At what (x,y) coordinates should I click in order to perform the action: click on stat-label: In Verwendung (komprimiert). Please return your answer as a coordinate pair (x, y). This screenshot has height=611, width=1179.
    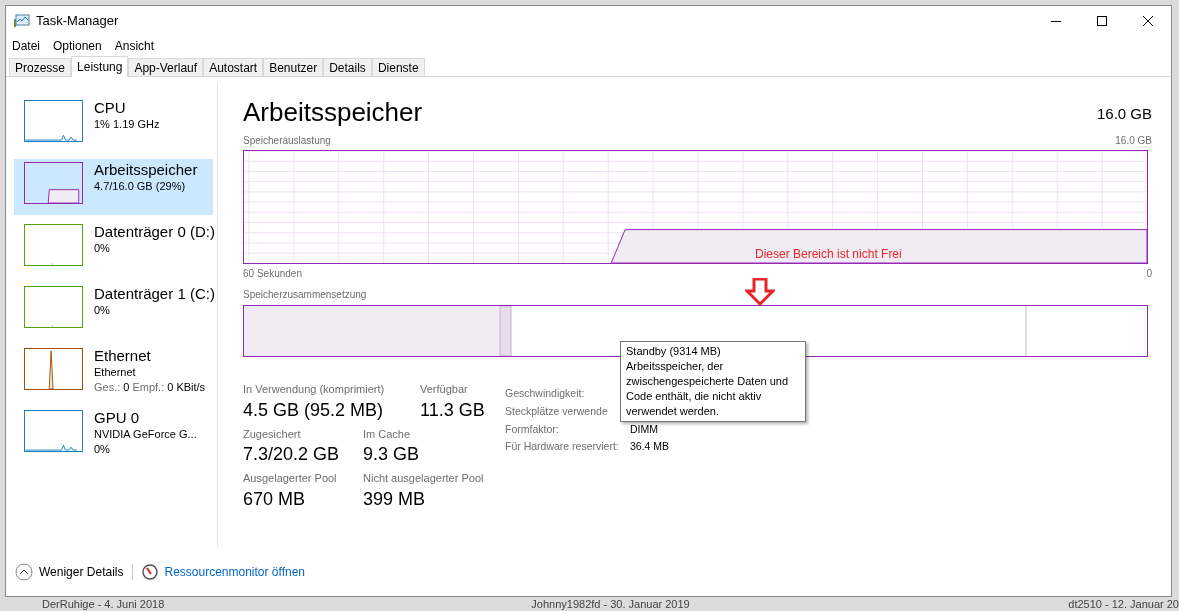
    Looking at the image, I should click on (314, 389).